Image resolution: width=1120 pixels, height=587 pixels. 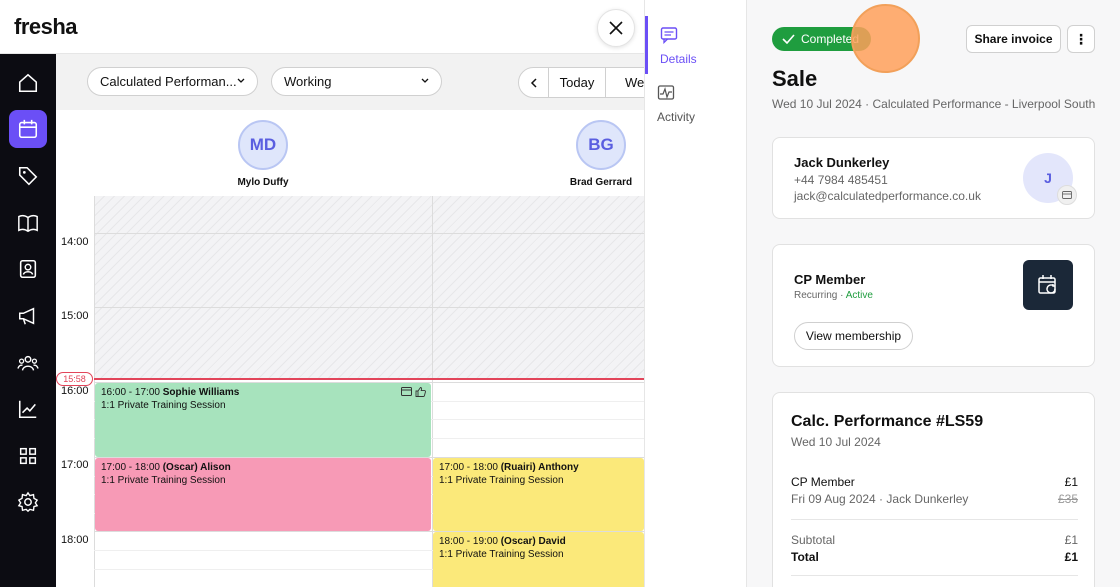 I want to click on invoice-line-item-detail: Fri 09 Aug 2024 · Jack Dunkerley £35, so click(x=934, y=499).